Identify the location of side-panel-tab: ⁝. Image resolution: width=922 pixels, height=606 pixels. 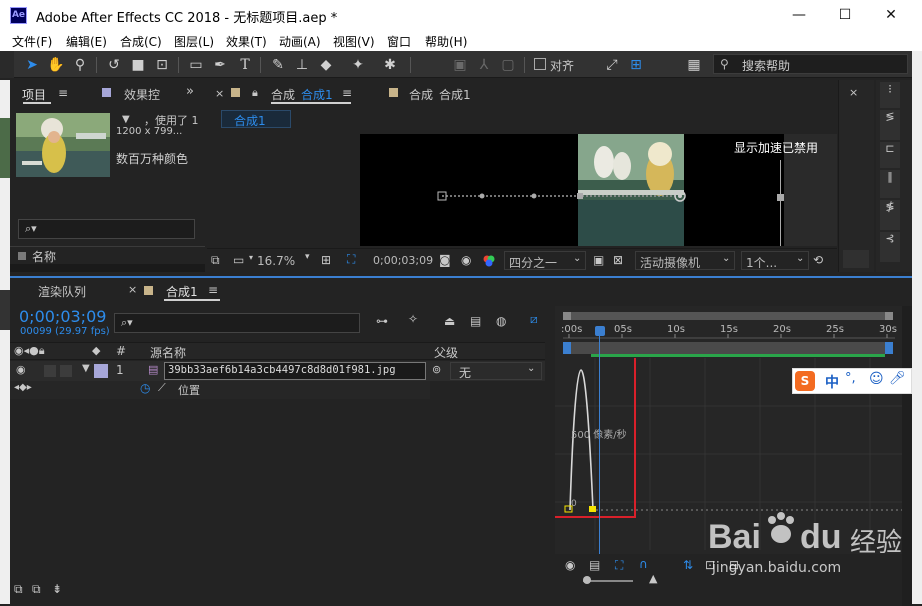
(890, 95).